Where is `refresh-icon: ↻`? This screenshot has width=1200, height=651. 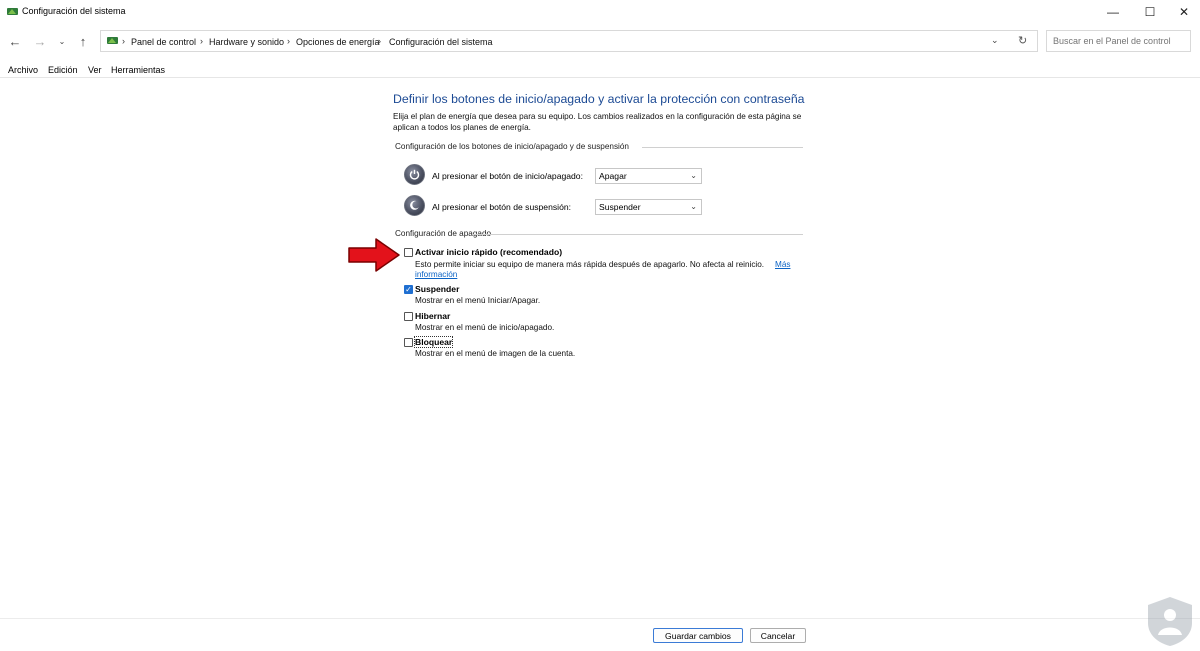 refresh-icon: ↻ is located at coordinates (1022, 40).